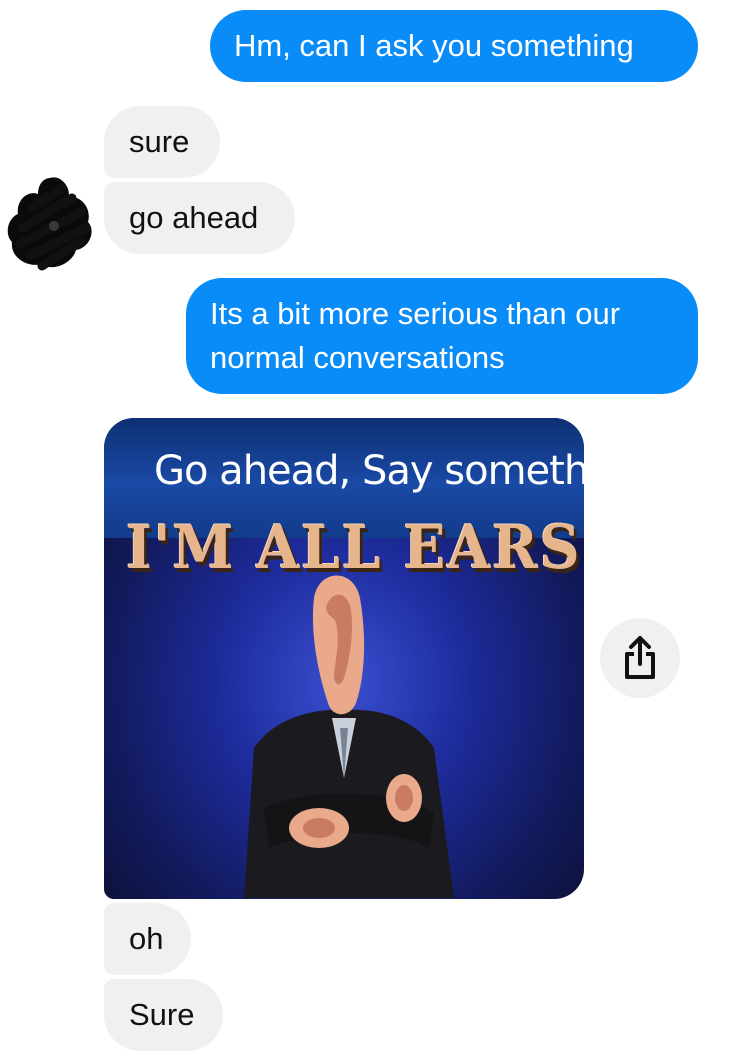 The image size is (750, 1051). I want to click on avatar, so click(50, 221).